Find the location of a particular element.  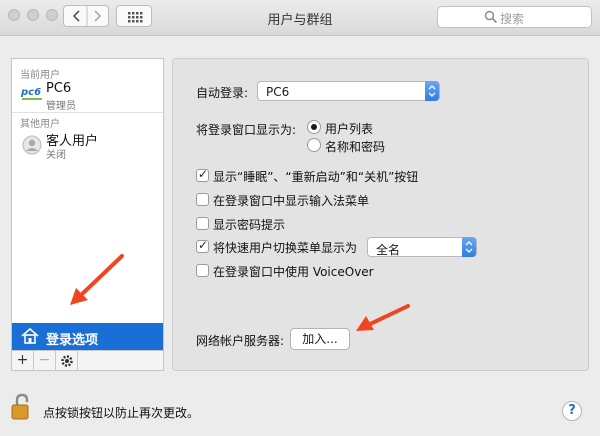

auto-login-label: 自动登录: is located at coordinates (222, 93).